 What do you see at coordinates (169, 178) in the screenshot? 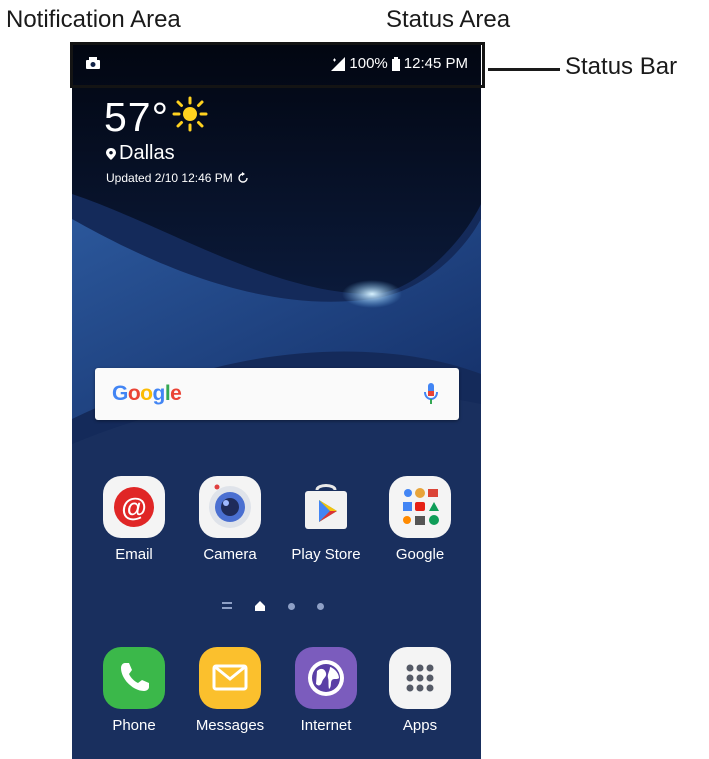
I see `weather-updated-text: Updated 2/10 12:46 PM` at bounding box center [169, 178].